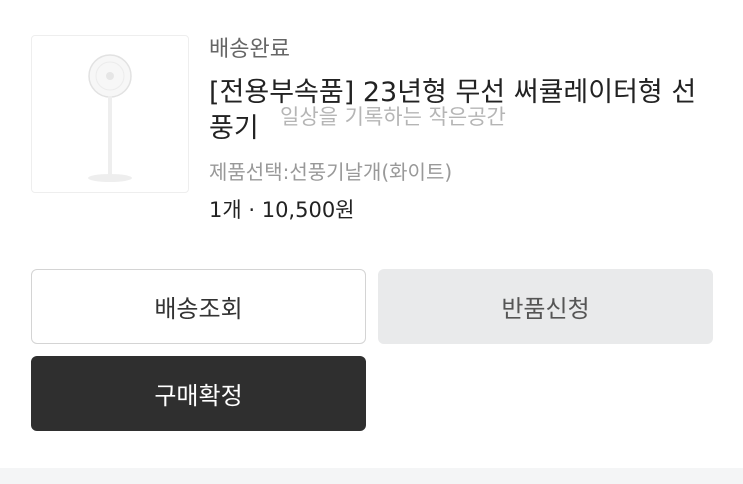 This screenshot has height=484, width=743. What do you see at coordinates (110, 118) in the screenshot?
I see `standing-fan-icon` at bounding box center [110, 118].